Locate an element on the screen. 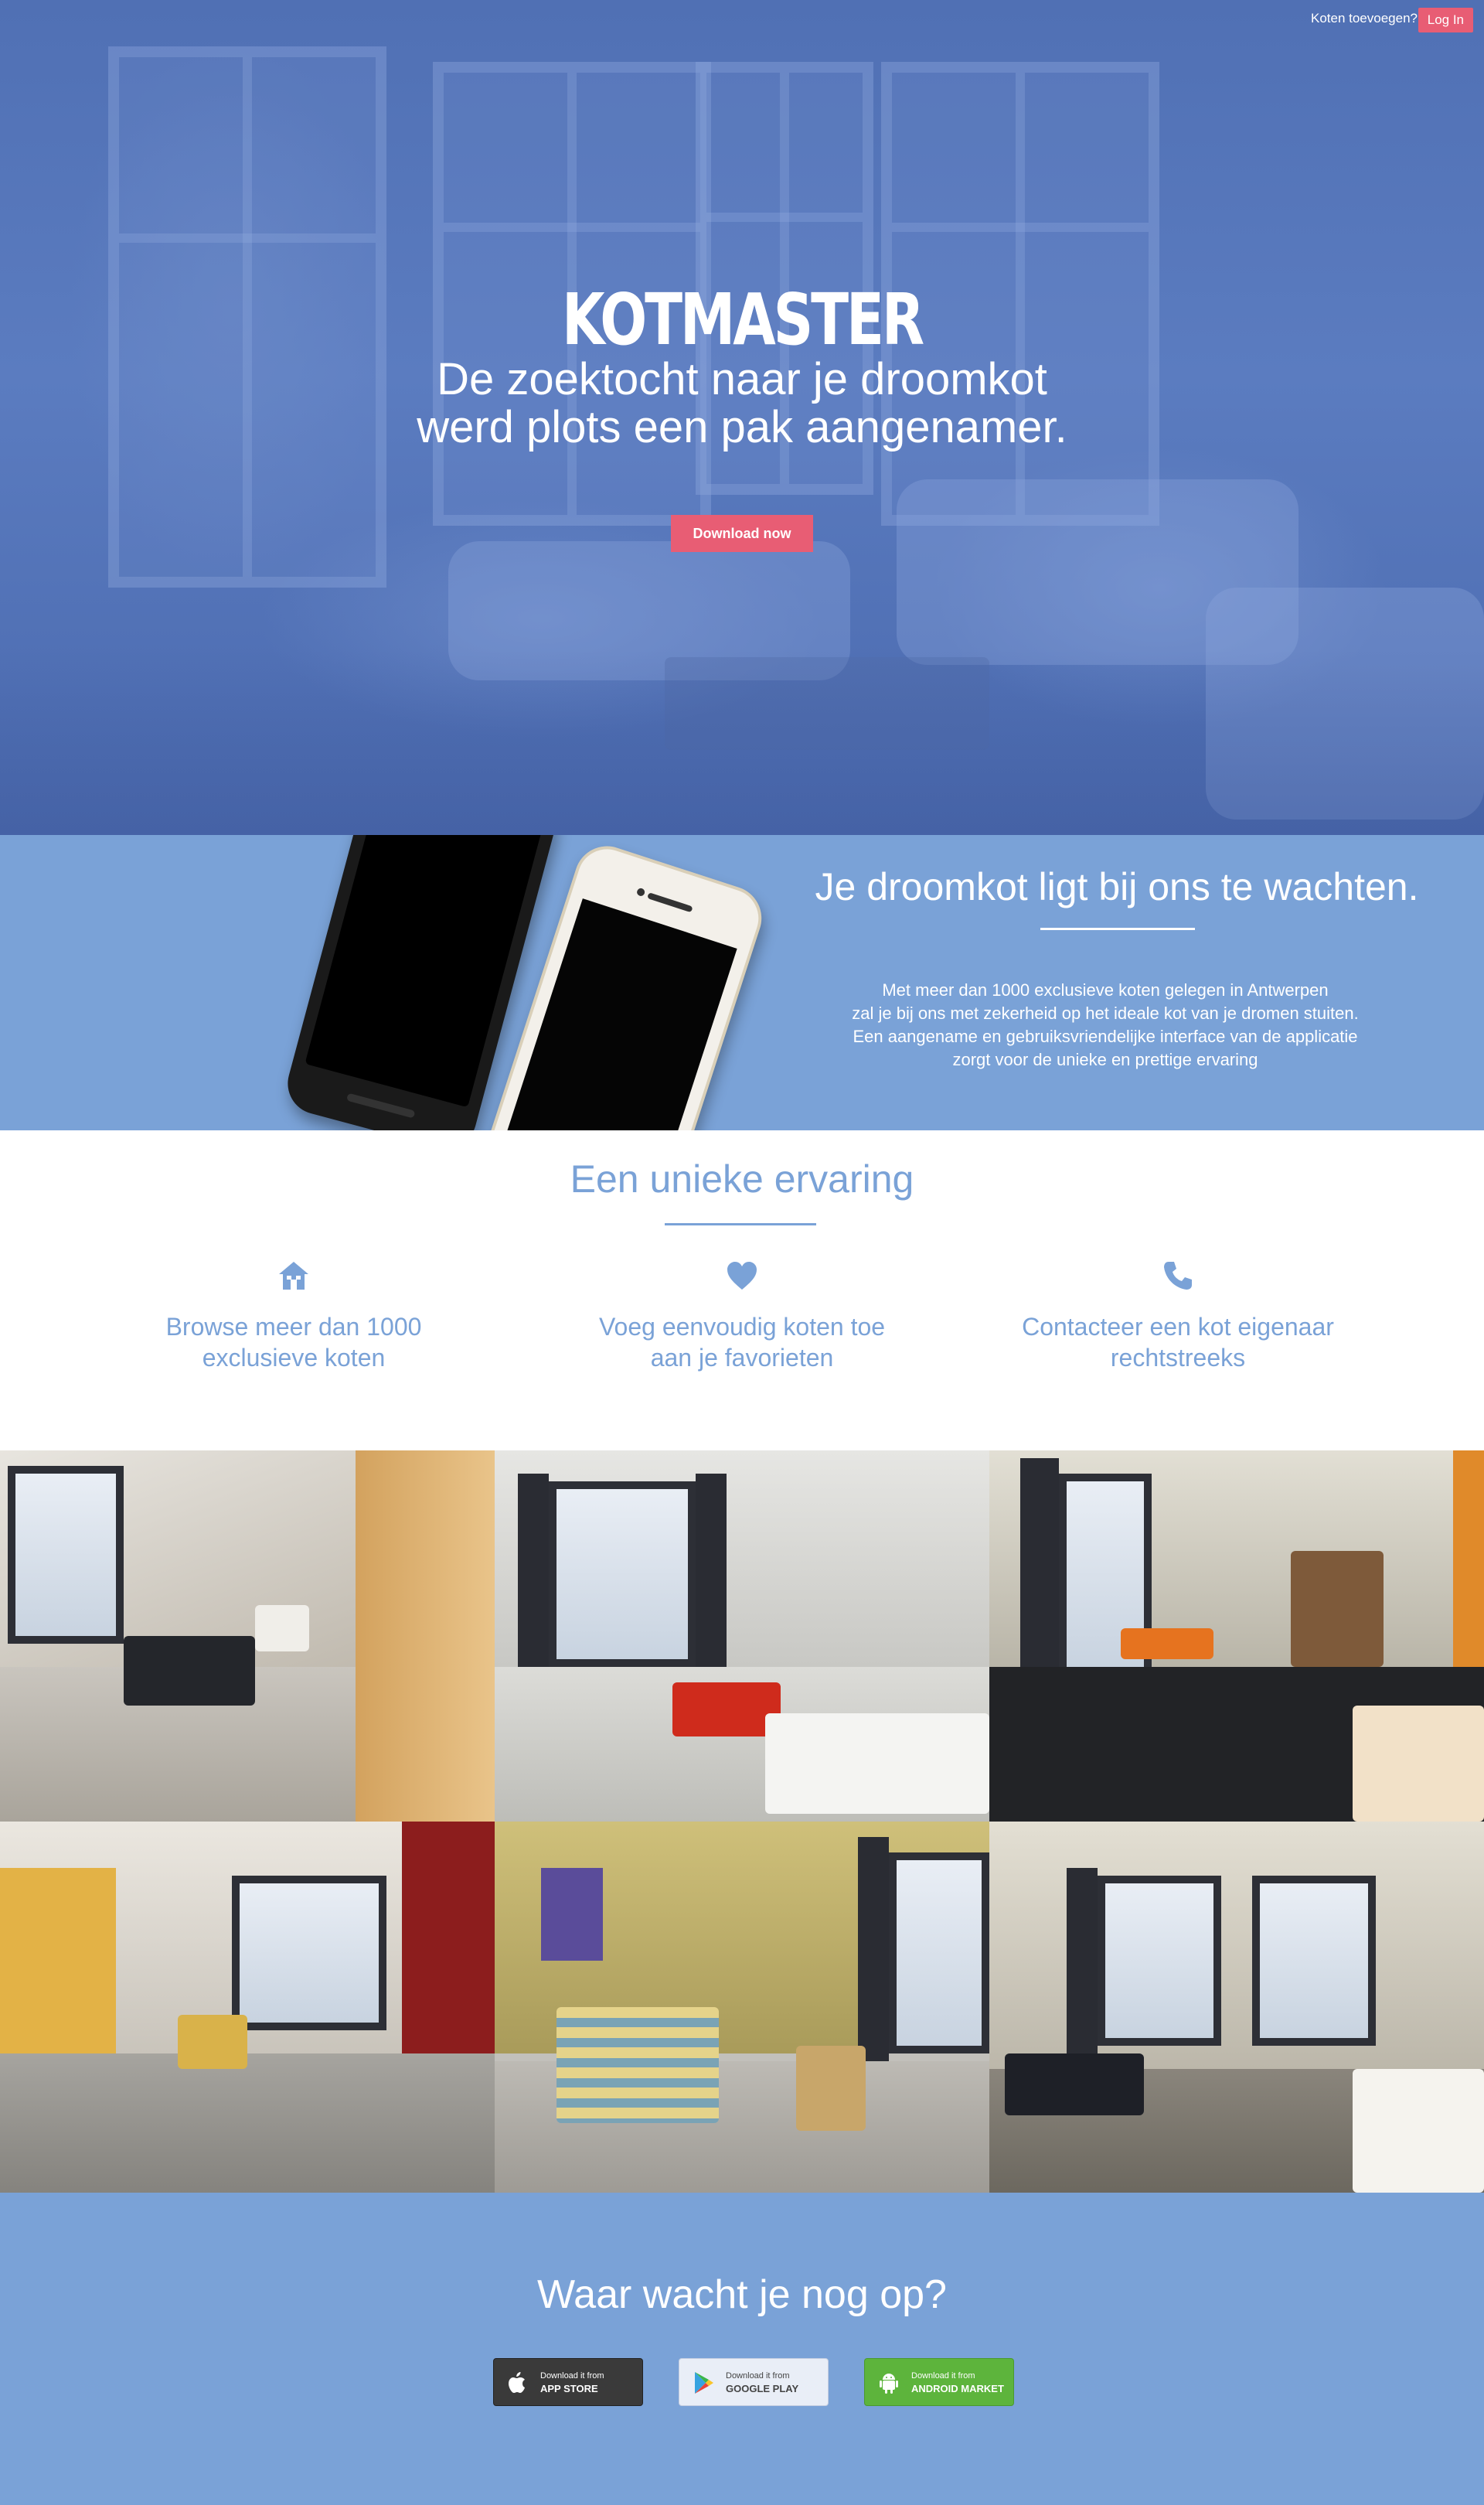 Image resolution: width=1484 pixels, height=2505 pixels. feature-text-line: Contacteer een kot eigenaar is located at coordinates (1178, 1327).